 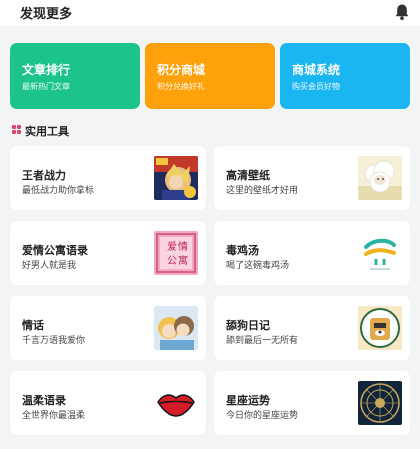 I want to click on tool-subtitle: 这里的壁纸才好用, so click(x=262, y=191).